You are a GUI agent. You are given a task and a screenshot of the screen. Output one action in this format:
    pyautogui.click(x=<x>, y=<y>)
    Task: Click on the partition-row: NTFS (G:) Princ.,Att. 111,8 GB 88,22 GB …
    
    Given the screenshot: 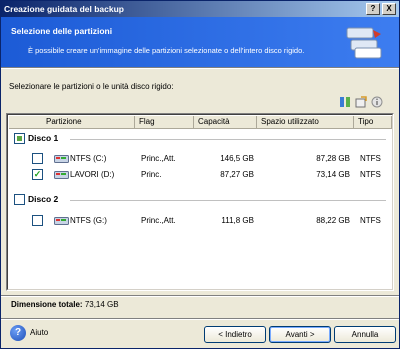 What is the action you would take?
    pyautogui.click(x=201, y=221)
    